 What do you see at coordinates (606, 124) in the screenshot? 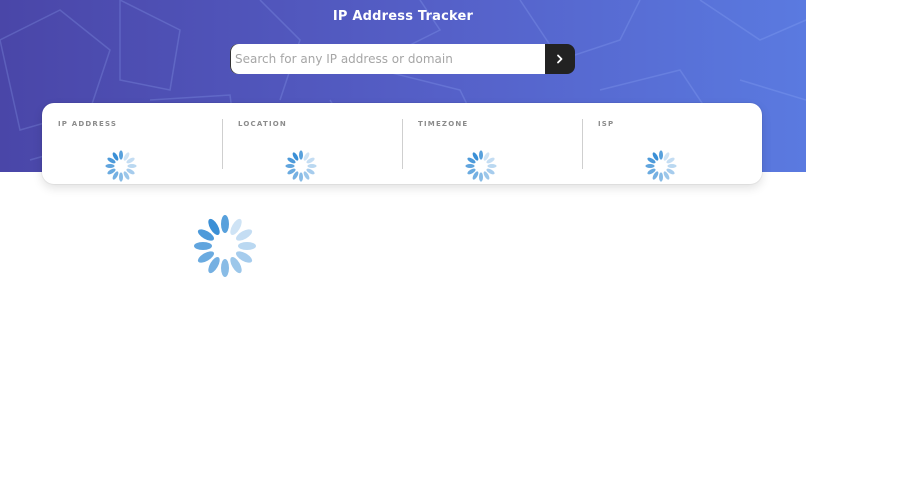
I see `stat-label: ISP` at bounding box center [606, 124].